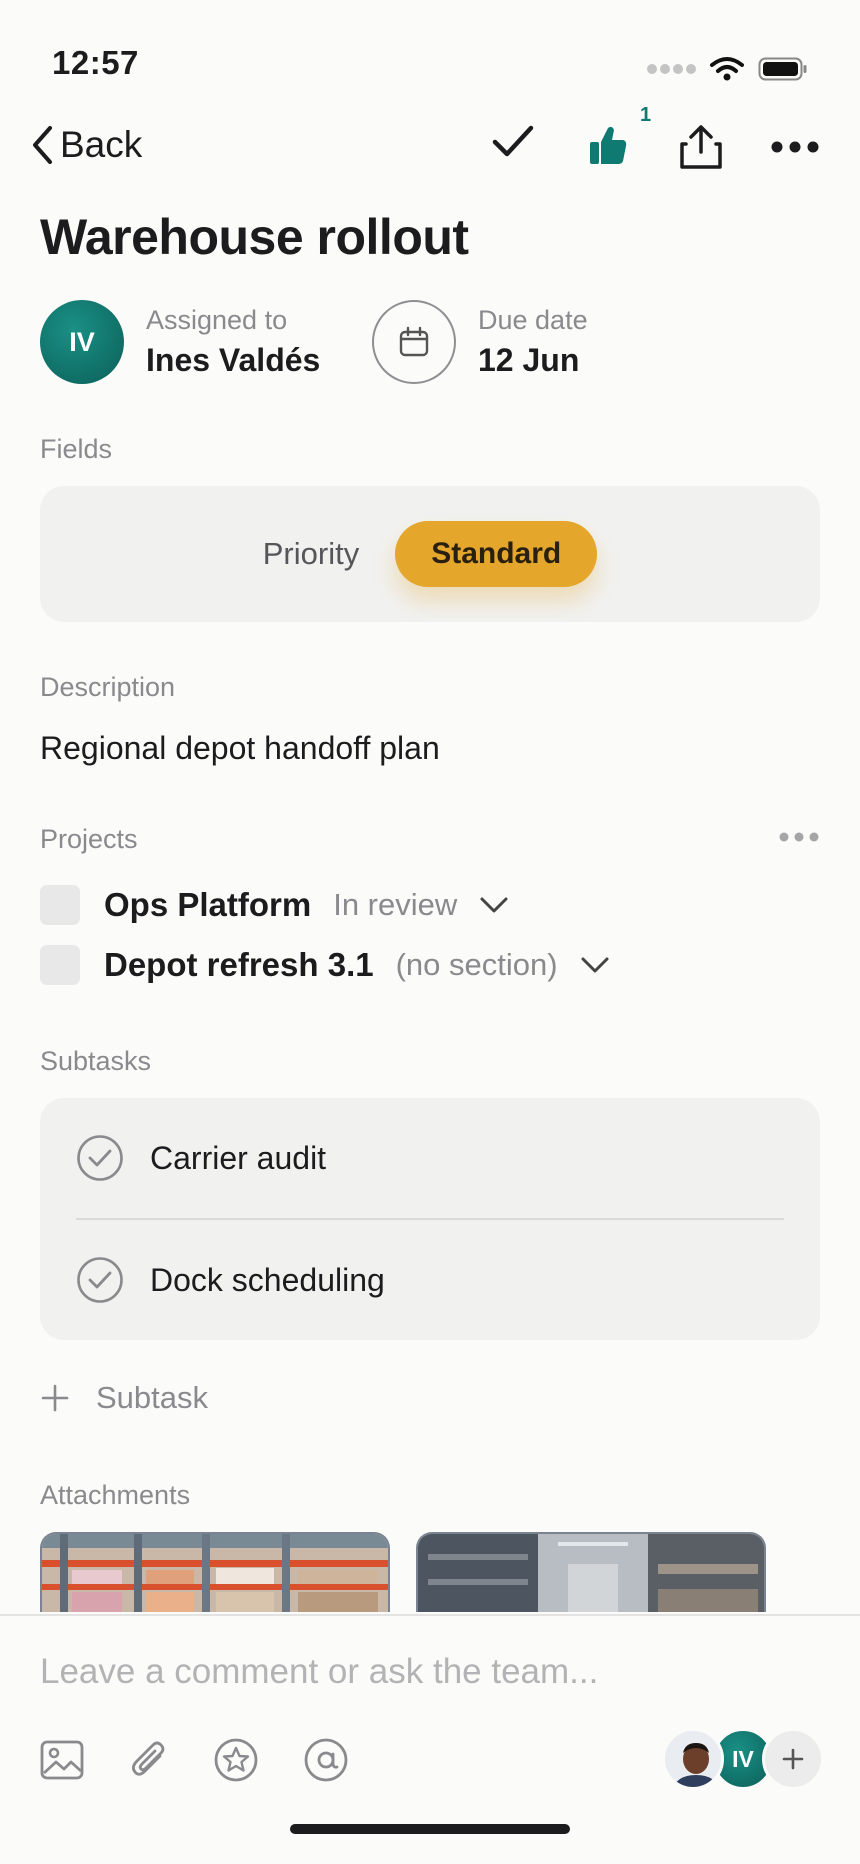 The width and height of the screenshot is (860, 1864). I want to click on field-name-priority: Priority, so click(311, 553).